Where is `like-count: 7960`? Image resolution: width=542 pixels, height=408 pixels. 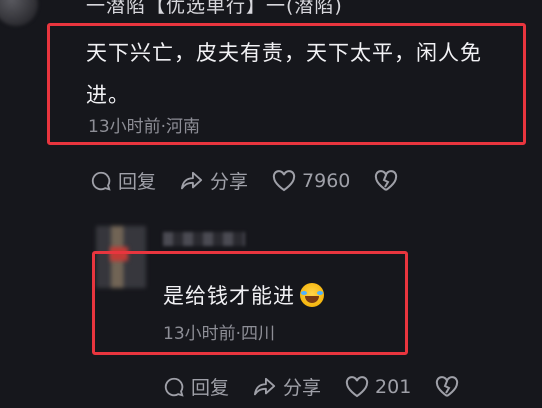 like-count: 7960 is located at coordinates (326, 180).